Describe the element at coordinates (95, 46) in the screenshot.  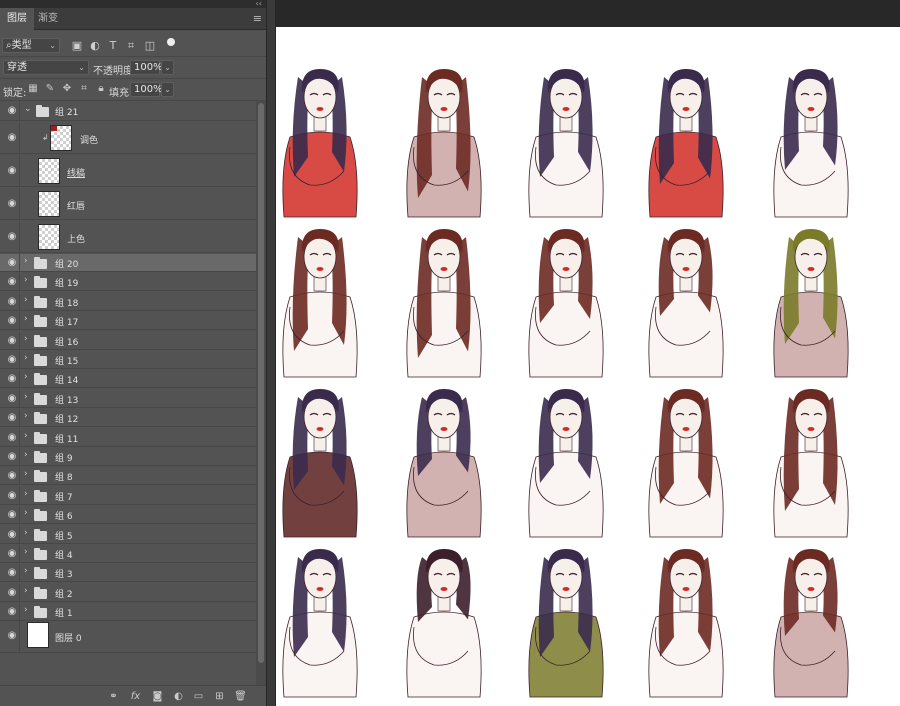
I see `adjustment-filter-icon: ◐` at that location.